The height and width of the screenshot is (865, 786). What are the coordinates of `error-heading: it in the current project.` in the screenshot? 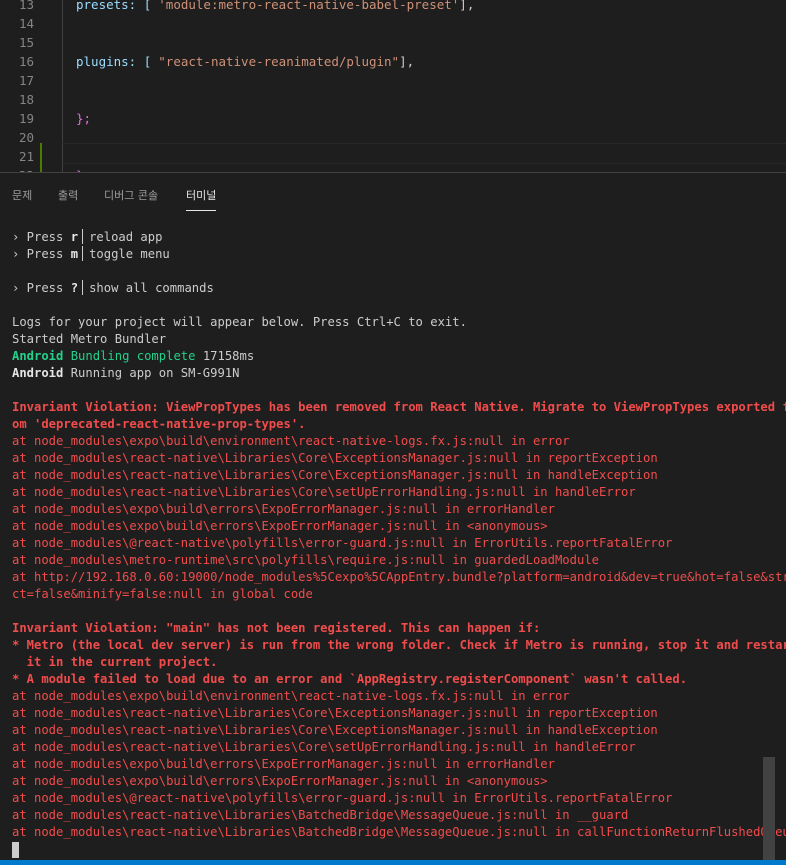 It's located at (115, 662).